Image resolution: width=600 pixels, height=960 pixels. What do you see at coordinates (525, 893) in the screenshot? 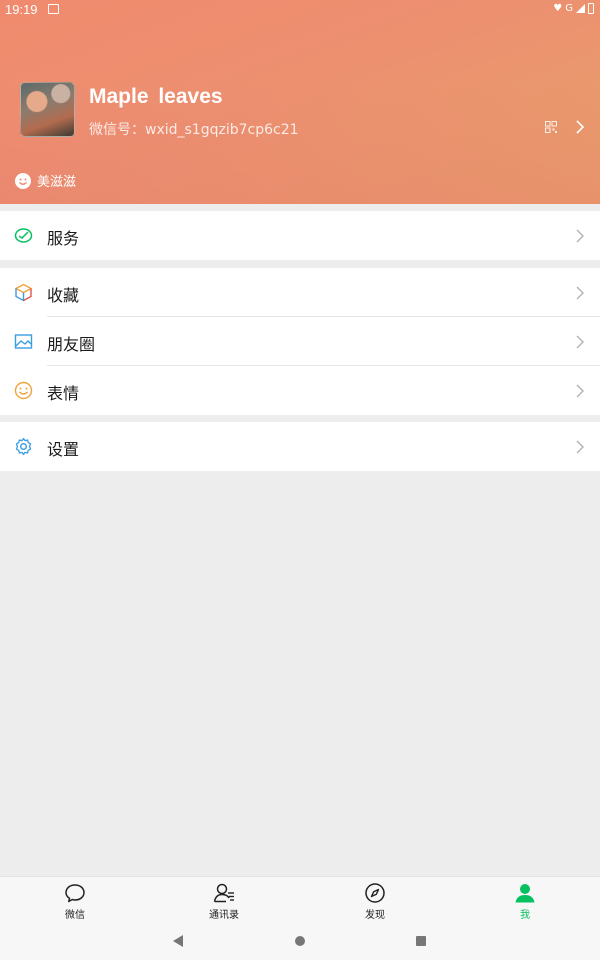
I see `me-icon` at bounding box center [525, 893].